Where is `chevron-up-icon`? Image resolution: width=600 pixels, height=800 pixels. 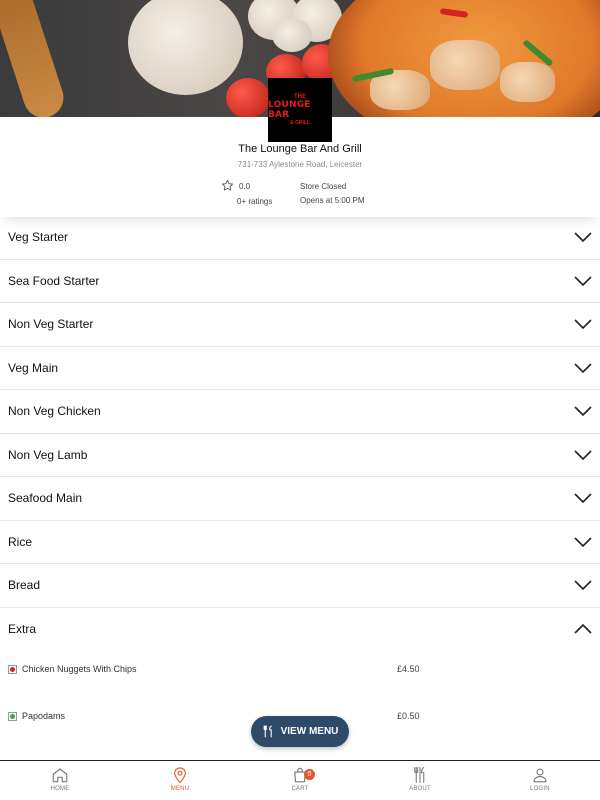 chevron-up-icon is located at coordinates (583, 629).